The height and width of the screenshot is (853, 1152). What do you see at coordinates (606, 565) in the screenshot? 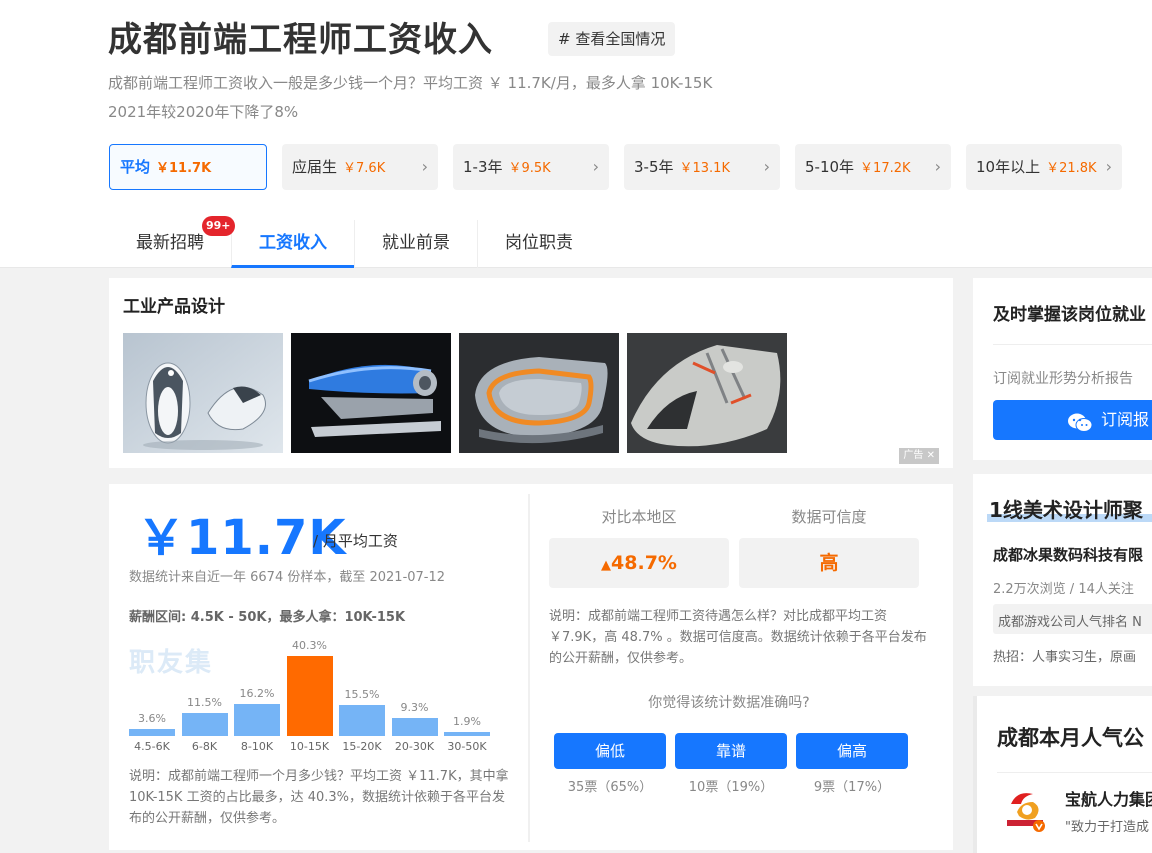
I see `arrow-up-icon: ▲` at bounding box center [606, 565].